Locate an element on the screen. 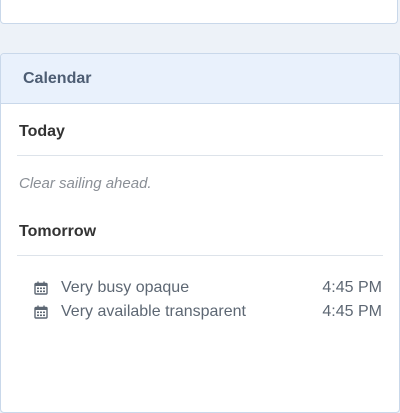 The image size is (400, 413). section-heading-tomorrow: Tomorrow is located at coordinates (200, 239).